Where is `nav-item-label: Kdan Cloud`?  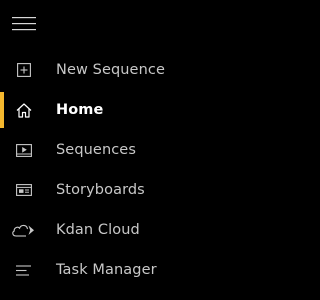
nav-item-label: Kdan Cloud is located at coordinates (98, 230).